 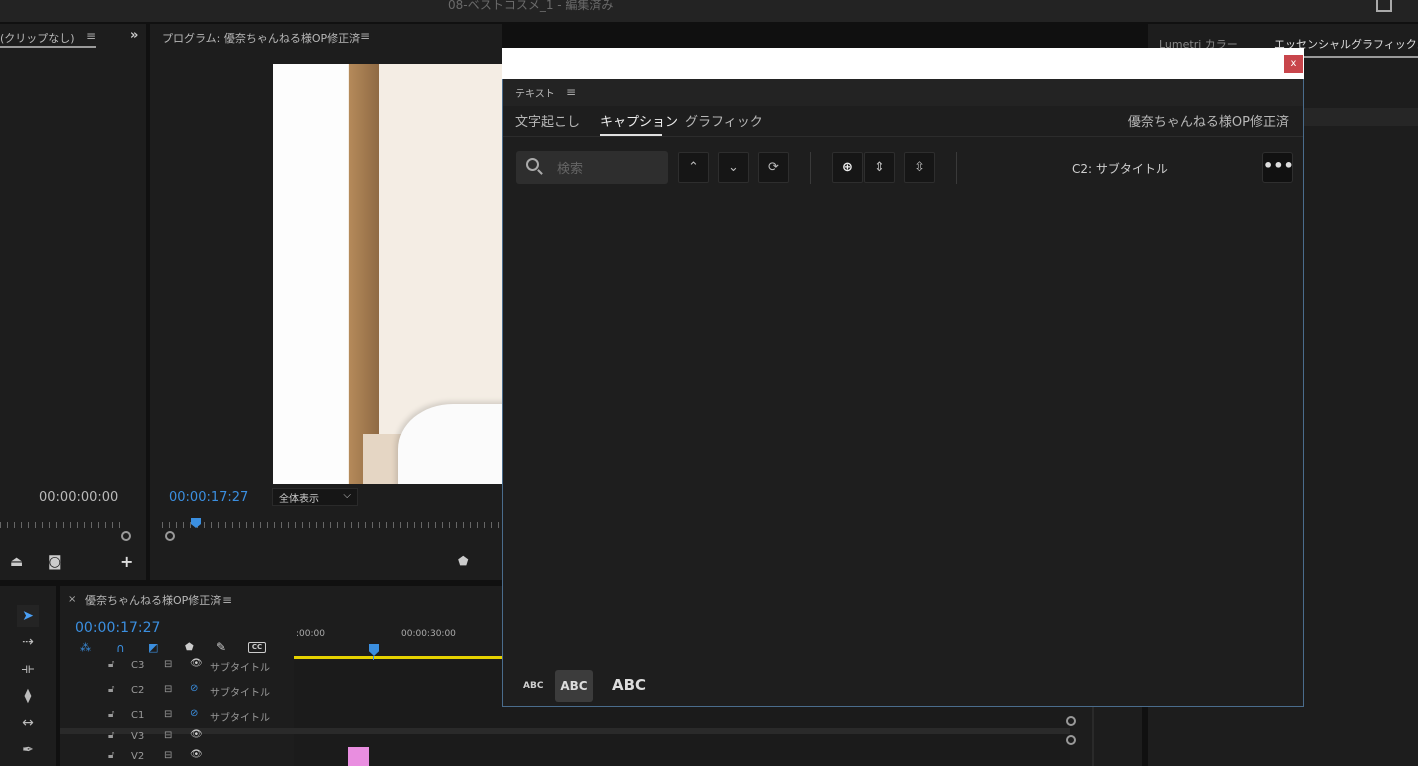 What do you see at coordinates (28, 616) in the screenshot?
I see `selection-tool-icon: ➤` at bounding box center [28, 616].